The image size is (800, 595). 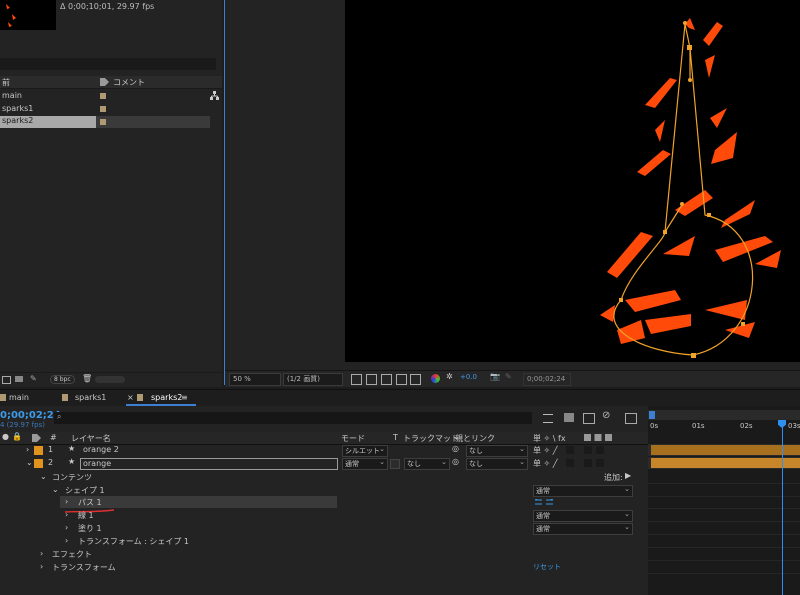 What do you see at coordinates (395, 464) in the screenshot?
I see `preserve-transparency-checkbox` at bounding box center [395, 464].